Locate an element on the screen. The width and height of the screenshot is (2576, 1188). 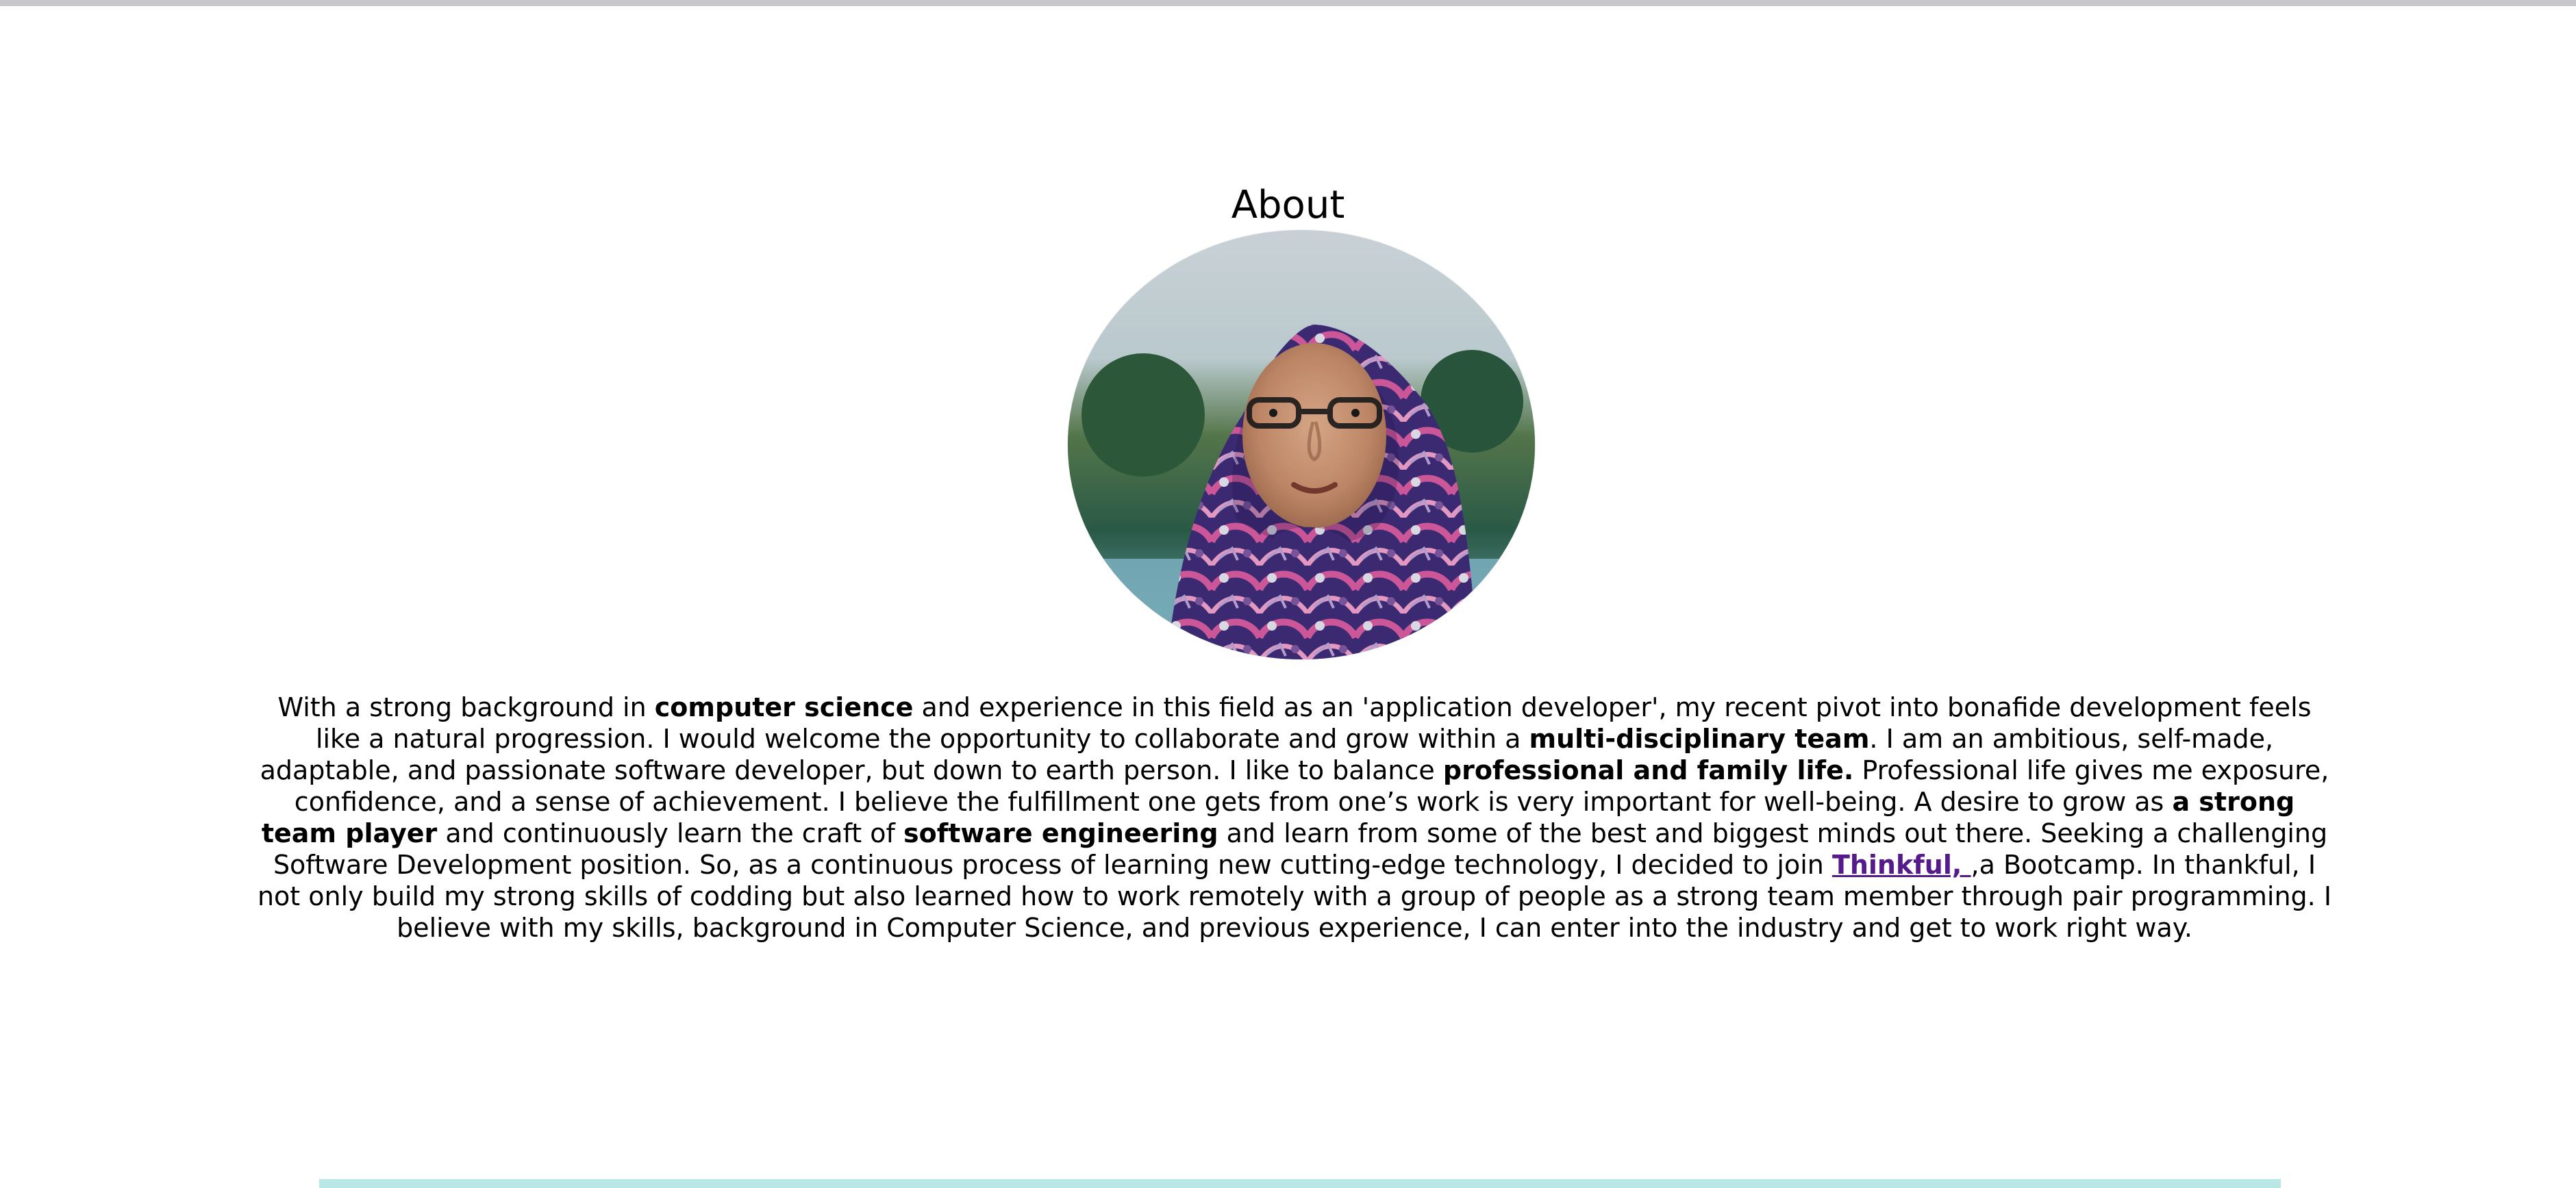
bio-strong-professional-and-family-life: professional and family life. is located at coordinates (1648, 770).